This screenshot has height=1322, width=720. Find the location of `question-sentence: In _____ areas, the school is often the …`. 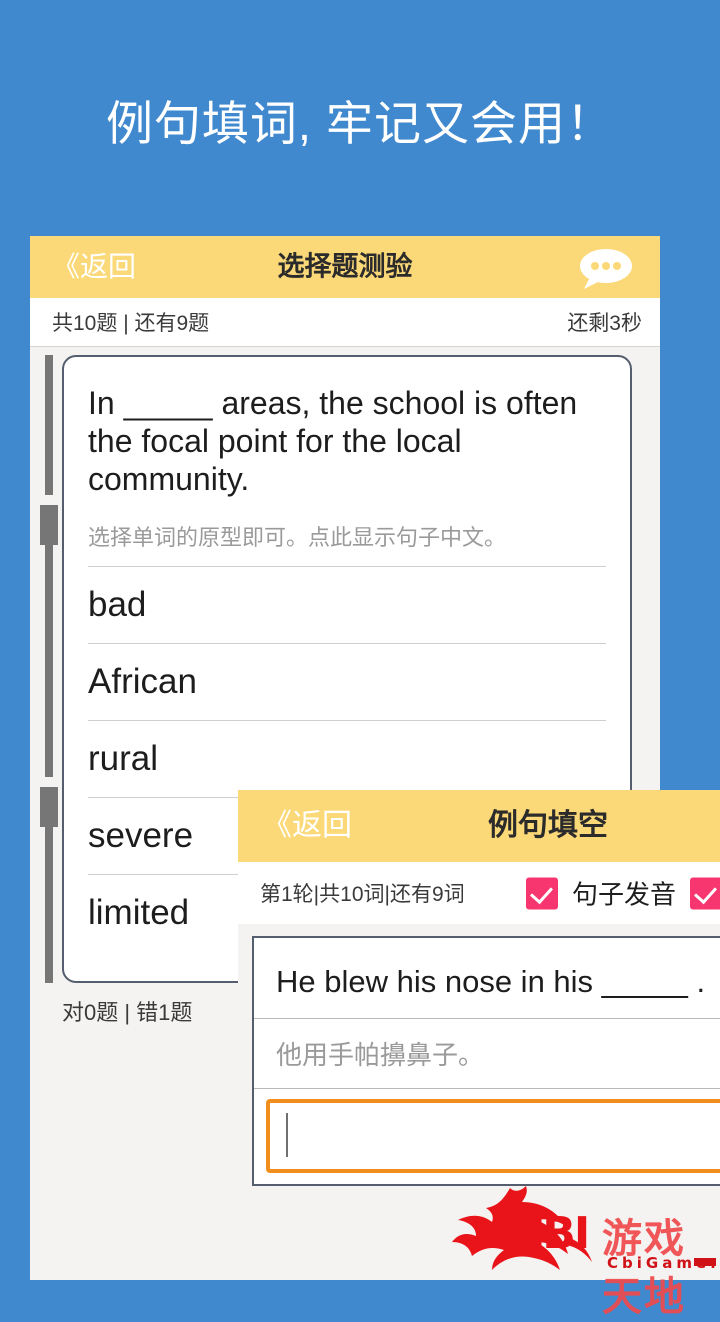

question-sentence: In _____ areas, the school is often the … is located at coordinates (347, 429).